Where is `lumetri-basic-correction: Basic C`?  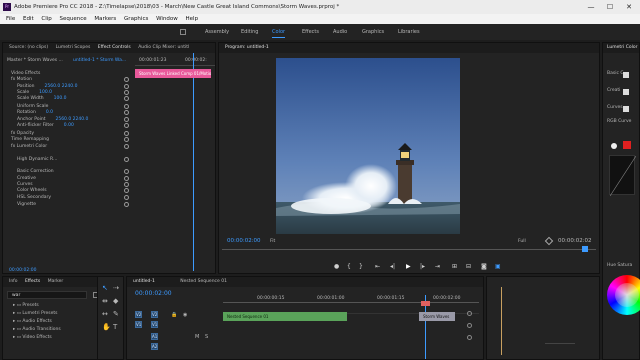 lumetri-basic-correction: Basic C is located at coordinates (615, 73).